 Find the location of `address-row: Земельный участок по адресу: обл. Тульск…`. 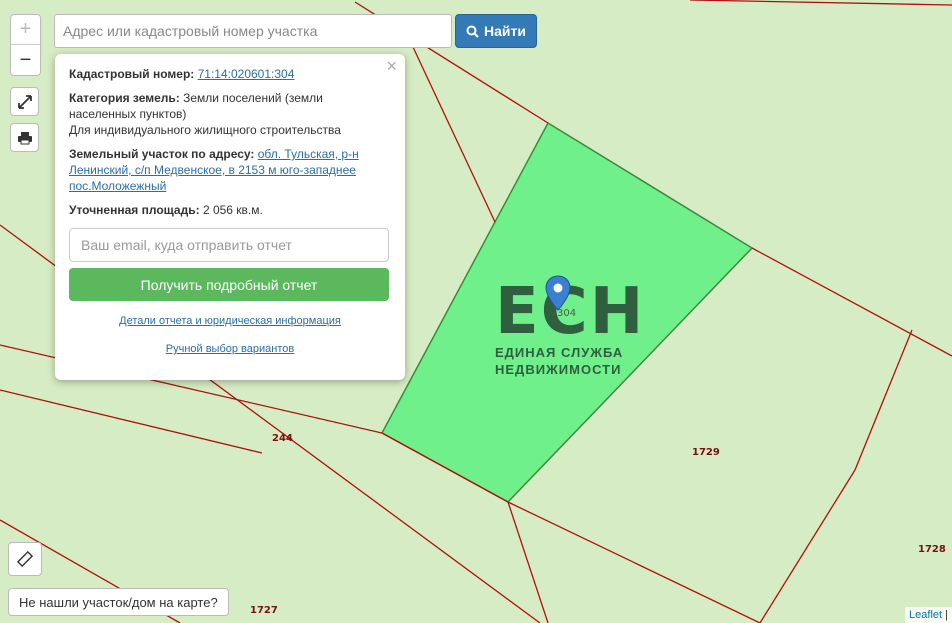

address-row: Земельный участок по адресу: обл. Тульск… is located at coordinates (230, 170).